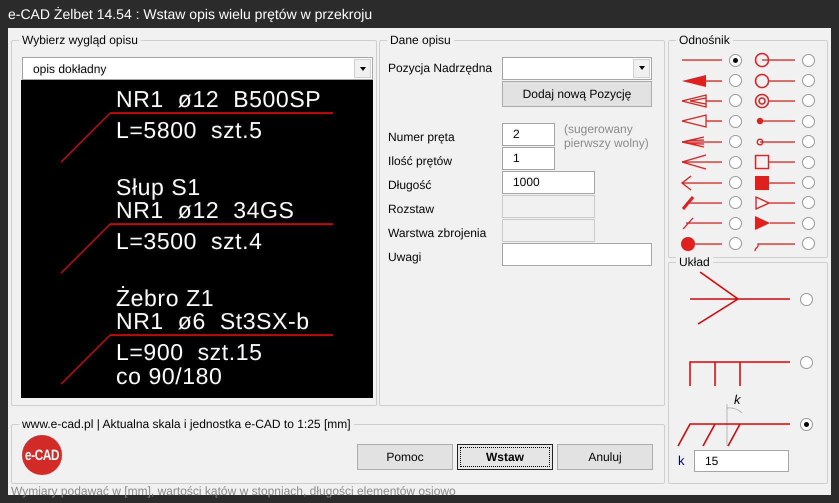 This screenshot has height=503, width=839. What do you see at coordinates (213, 321) in the screenshot?
I see `preview-text: NR1 ø6 St3SX-b` at bounding box center [213, 321].